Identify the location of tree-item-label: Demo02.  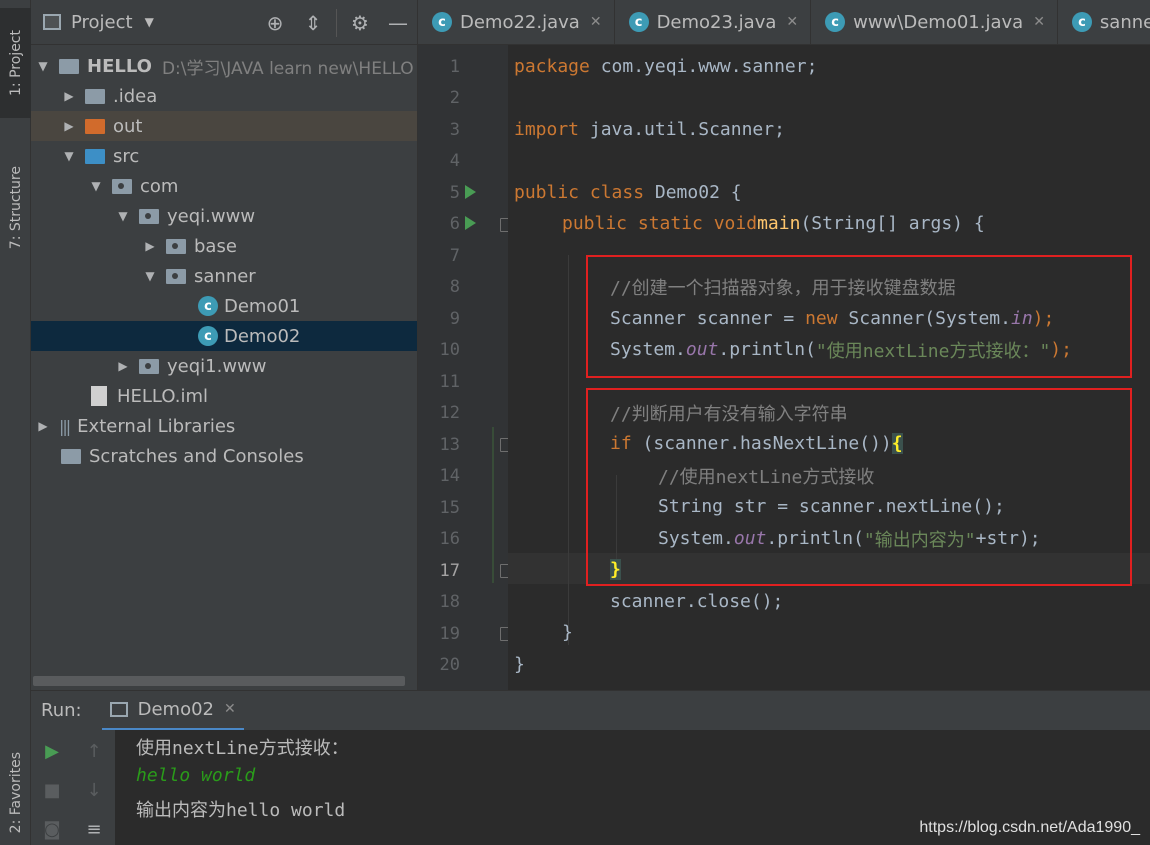
(262, 336).